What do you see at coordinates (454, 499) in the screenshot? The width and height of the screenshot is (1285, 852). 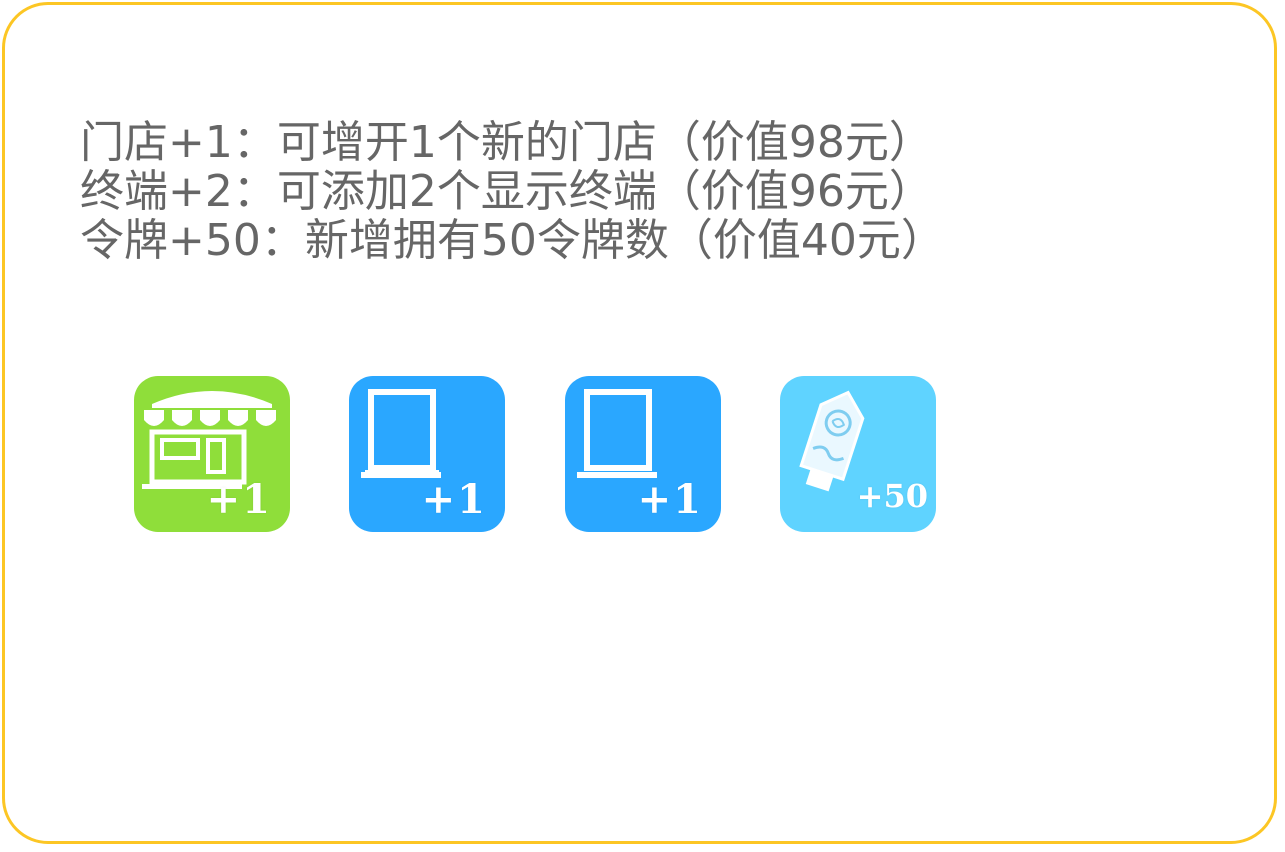 I see `terminal-badge-1: +1` at bounding box center [454, 499].